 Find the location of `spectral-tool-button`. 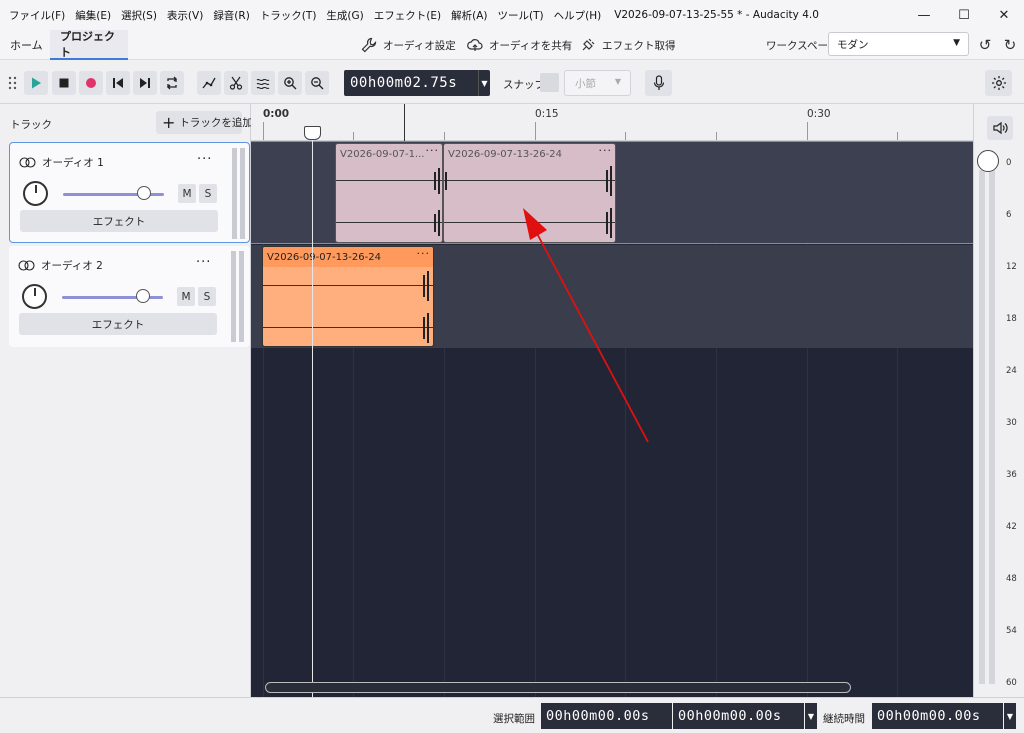

spectral-tool-button is located at coordinates (263, 83).